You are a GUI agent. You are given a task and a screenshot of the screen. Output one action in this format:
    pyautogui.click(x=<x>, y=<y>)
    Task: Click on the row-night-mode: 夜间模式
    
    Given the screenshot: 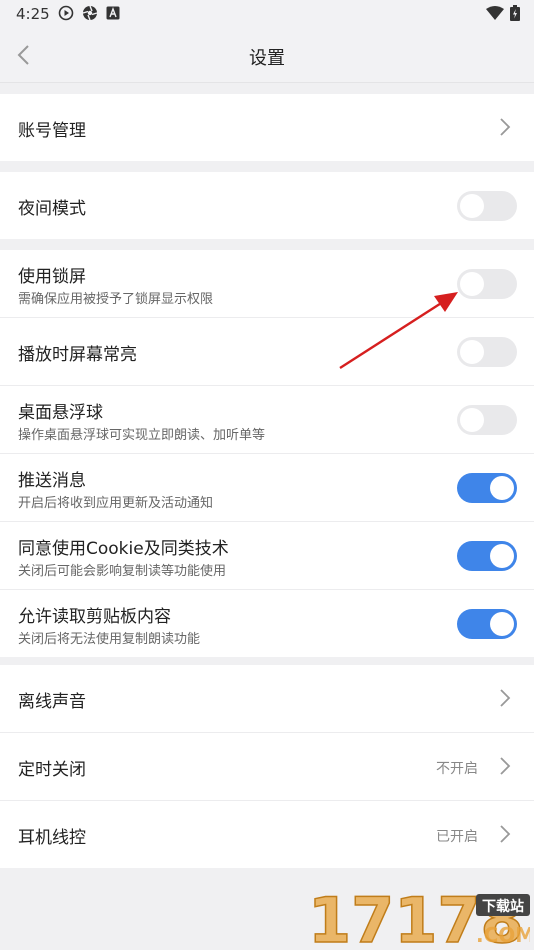 What is the action you would take?
    pyautogui.click(x=267, y=205)
    